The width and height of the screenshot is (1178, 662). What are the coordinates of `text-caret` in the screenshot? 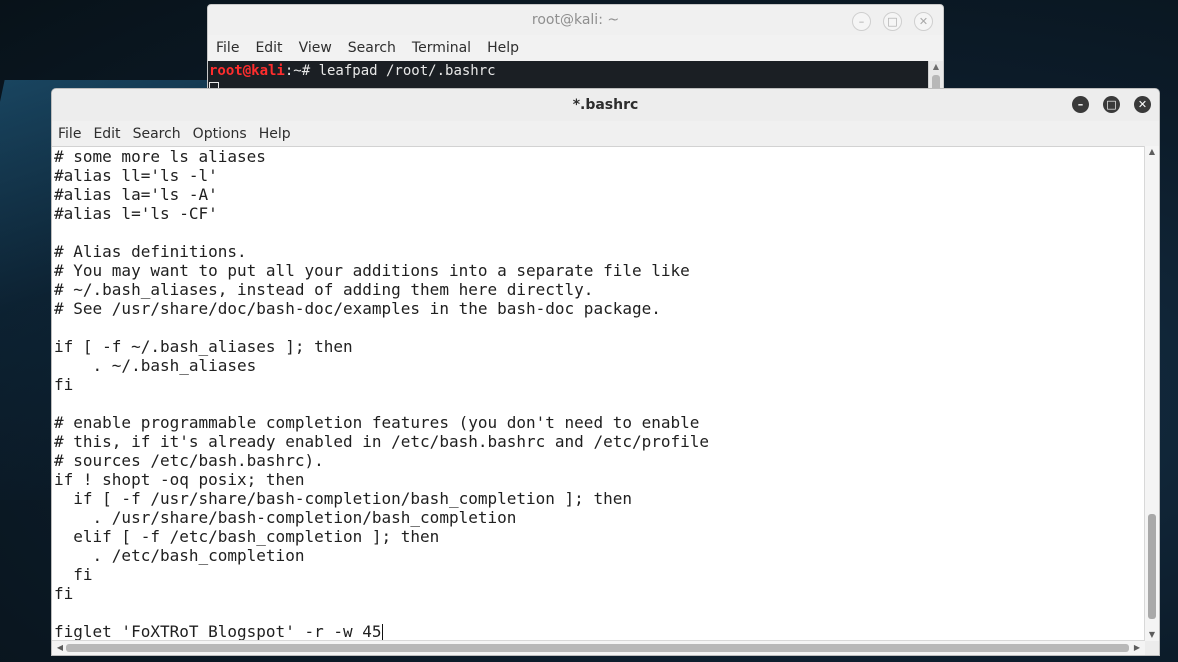 It's located at (382, 632).